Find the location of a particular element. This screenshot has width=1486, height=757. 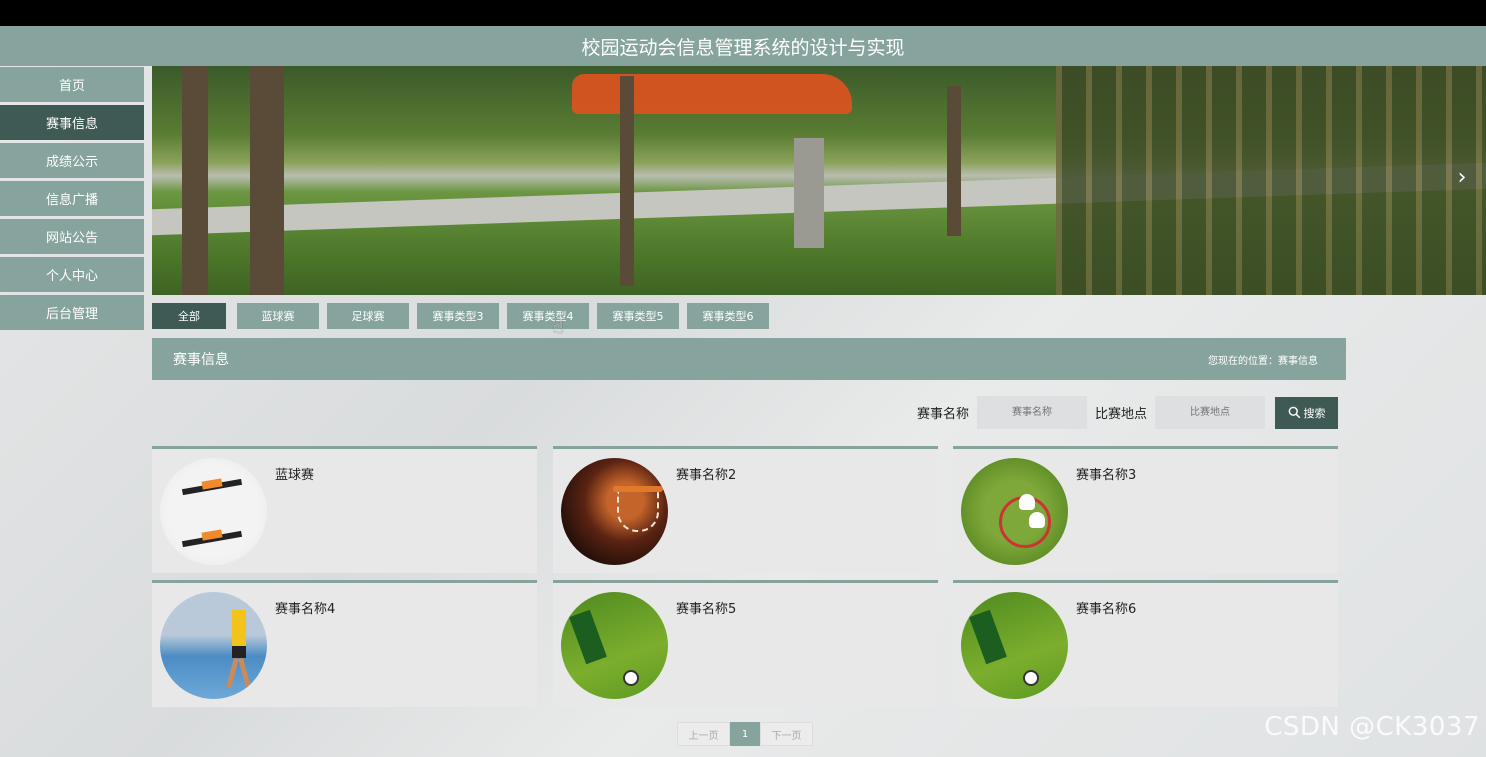

banner-lamp-post is located at coordinates (809, 193).